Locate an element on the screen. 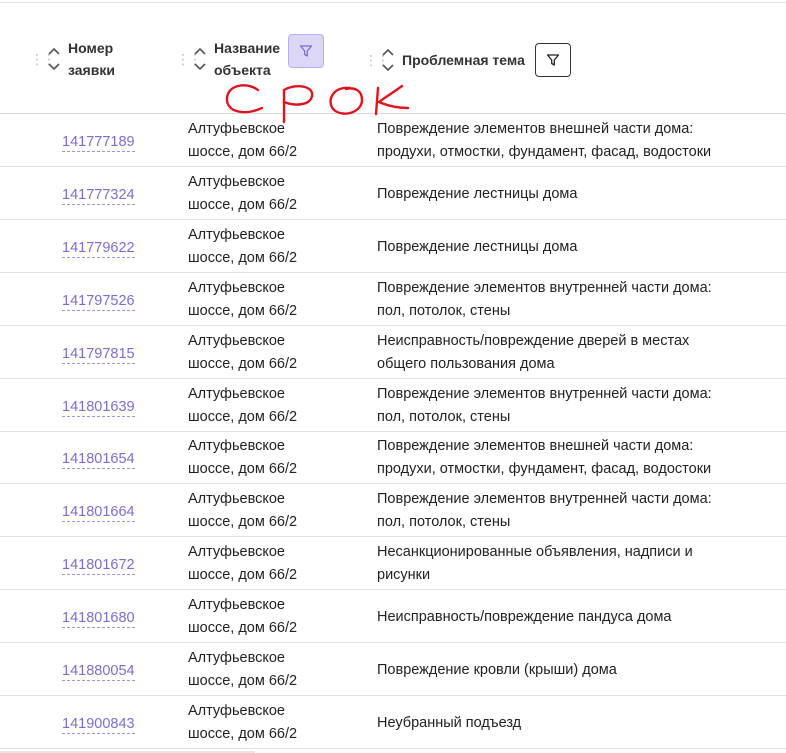 The image size is (786, 753). problem-topic-line: Неубранный подъезд is located at coordinates (449, 723).